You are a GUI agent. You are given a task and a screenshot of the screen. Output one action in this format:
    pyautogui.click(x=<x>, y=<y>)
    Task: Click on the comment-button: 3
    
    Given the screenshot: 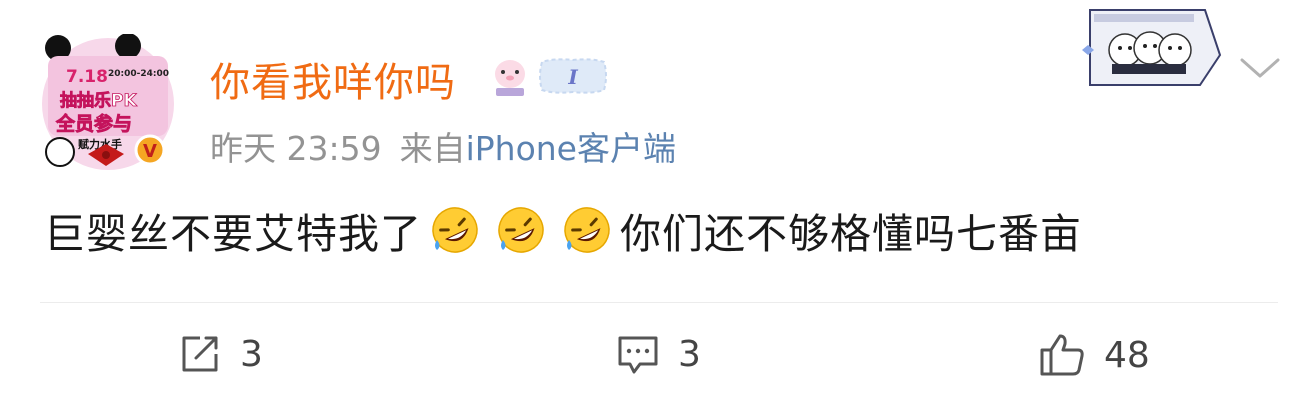 What is the action you would take?
    pyautogui.click(x=658, y=354)
    